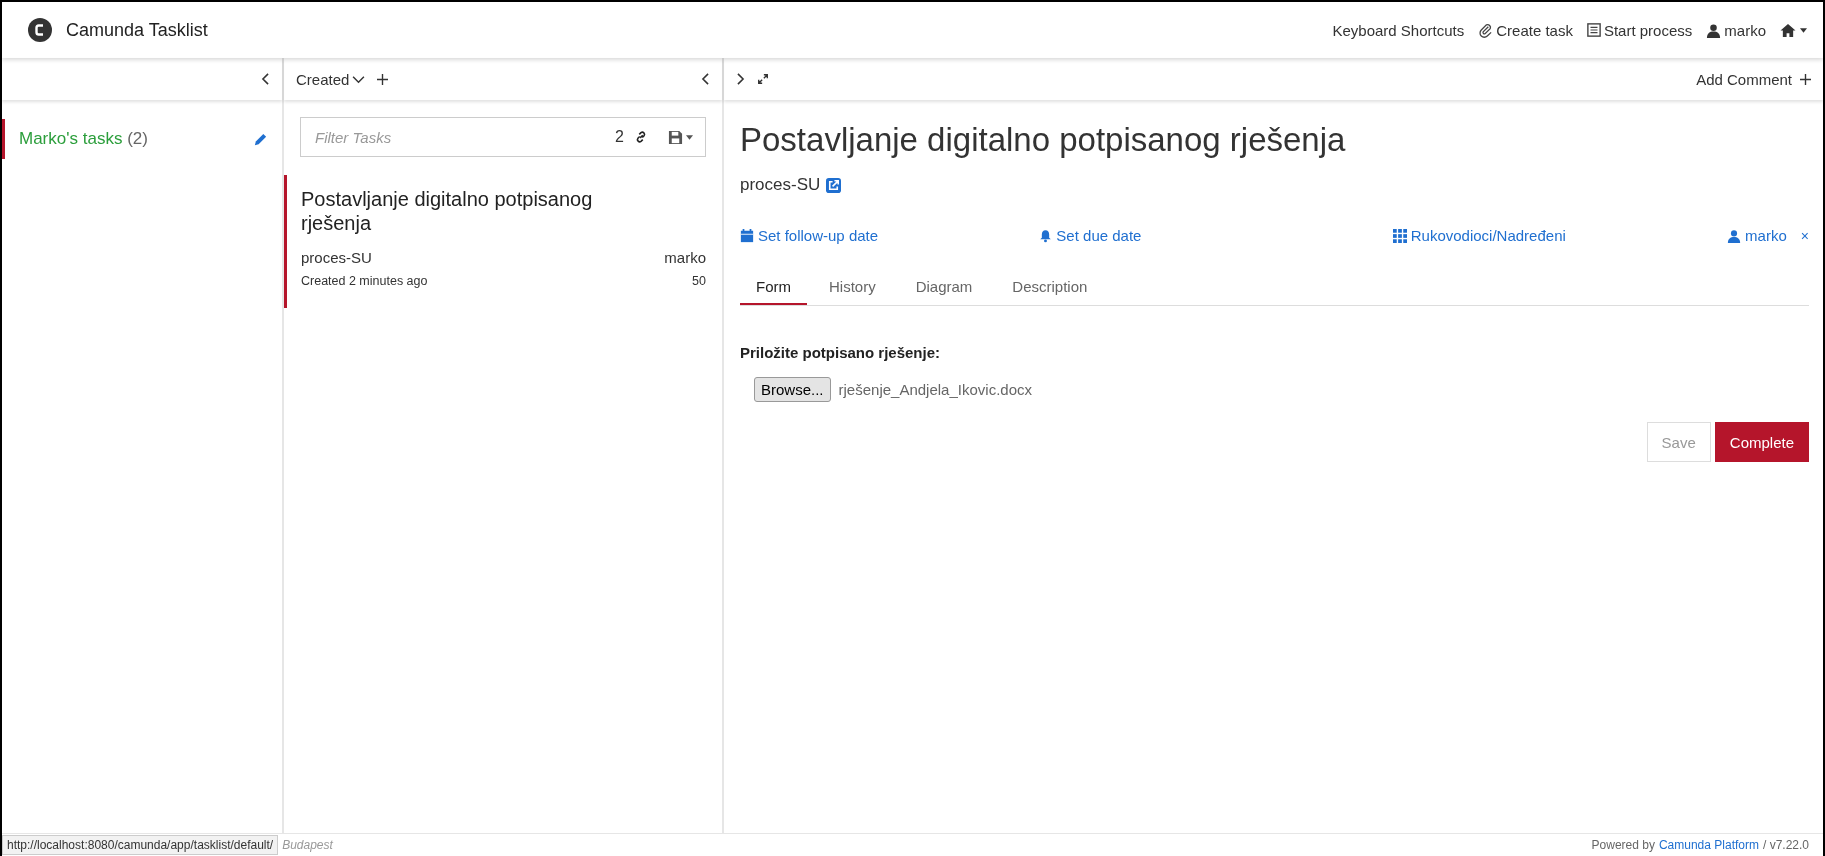 The width and height of the screenshot is (1825, 856). Describe the element at coordinates (307, 845) in the screenshot. I see `timezone-label: Budapest` at that location.